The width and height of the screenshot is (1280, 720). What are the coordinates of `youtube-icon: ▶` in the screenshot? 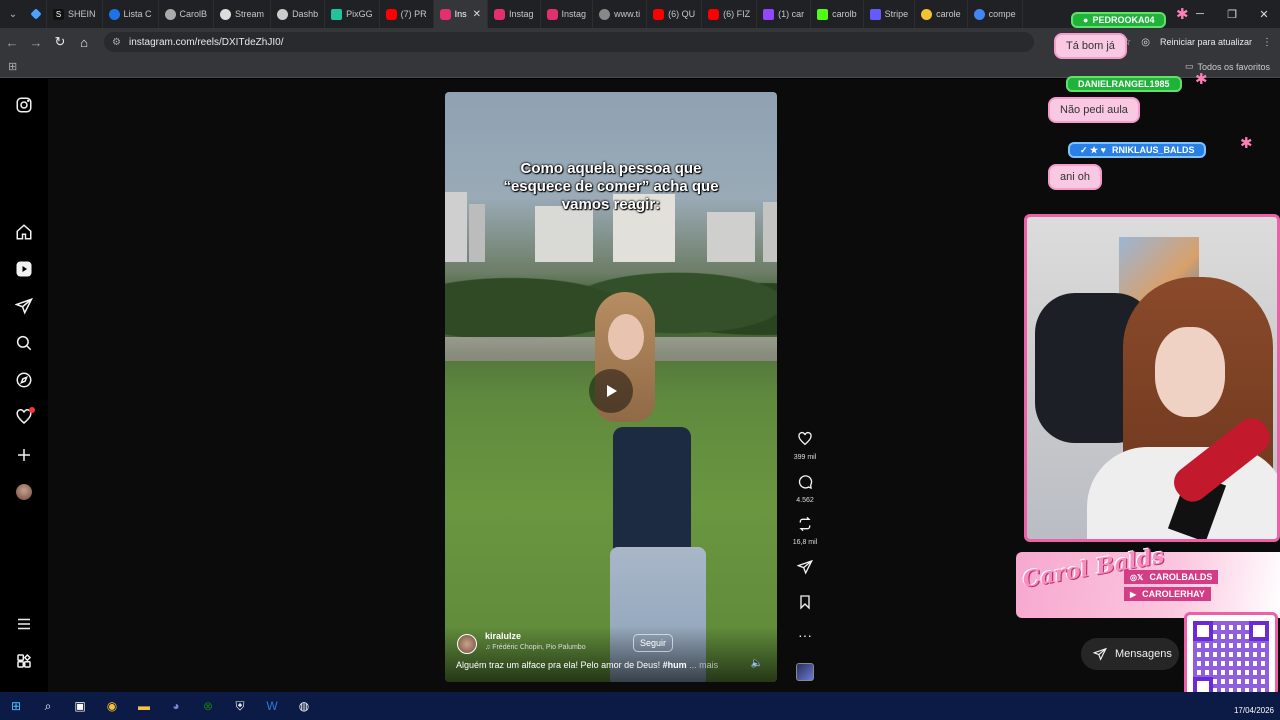 It's located at (1133, 594).